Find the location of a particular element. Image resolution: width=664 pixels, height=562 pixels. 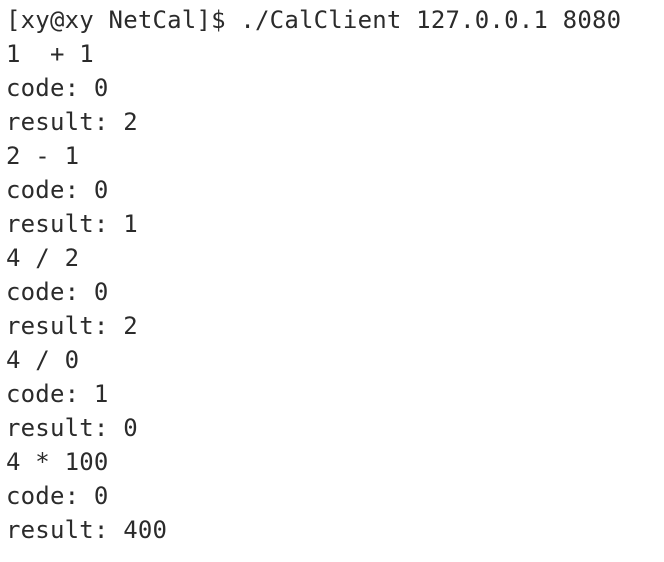

response-result: result: 400 is located at coordinates (87, 530).